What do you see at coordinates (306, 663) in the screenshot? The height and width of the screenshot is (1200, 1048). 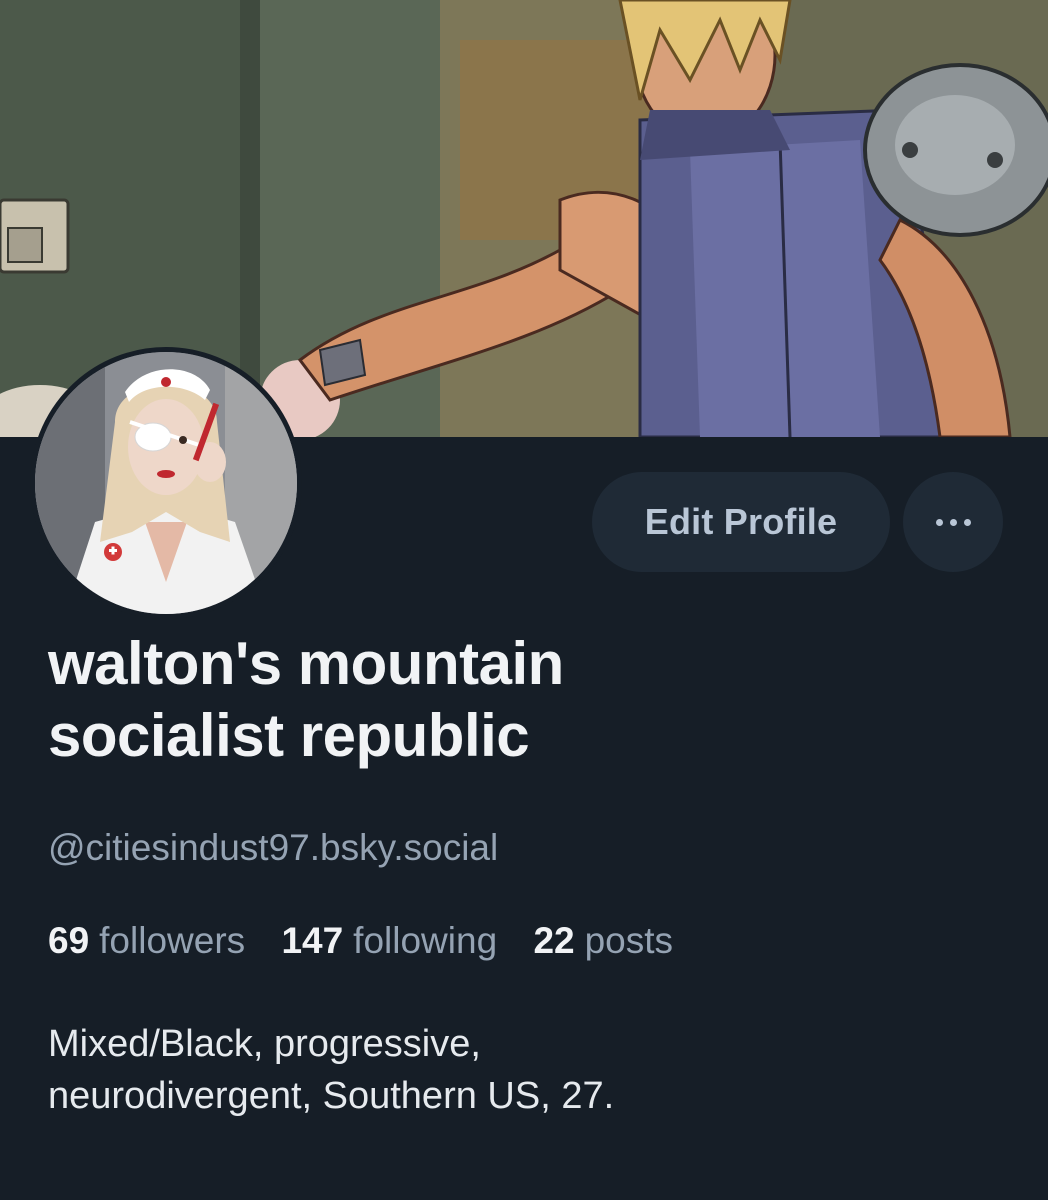 I see `display-name-line-1: walton's mountain` at bounding box center [306, 663].